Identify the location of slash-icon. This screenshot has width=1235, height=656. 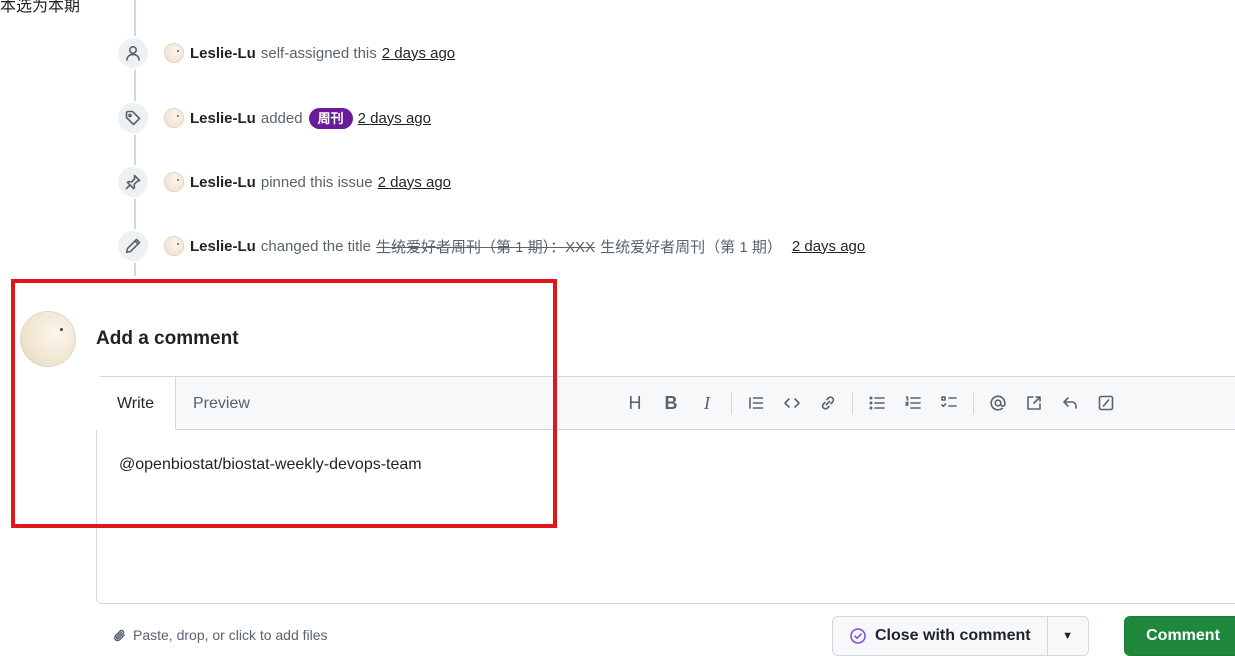
(1106, 403).